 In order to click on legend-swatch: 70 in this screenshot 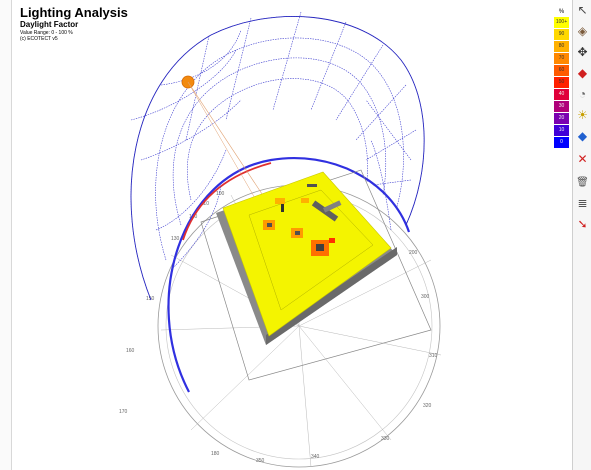, I will do `click(561, 58)`.